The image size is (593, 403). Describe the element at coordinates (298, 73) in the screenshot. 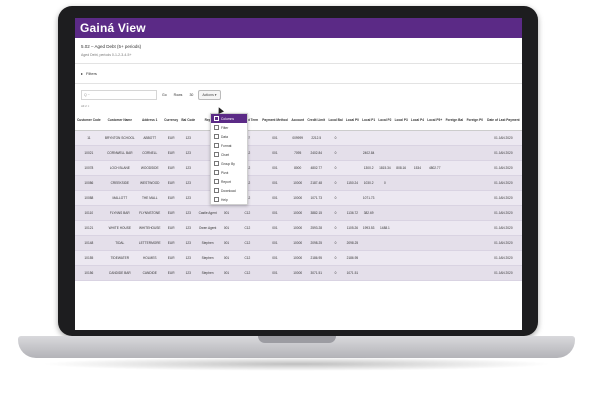

I see `filters-toggle: ▸ Filters` at that location.